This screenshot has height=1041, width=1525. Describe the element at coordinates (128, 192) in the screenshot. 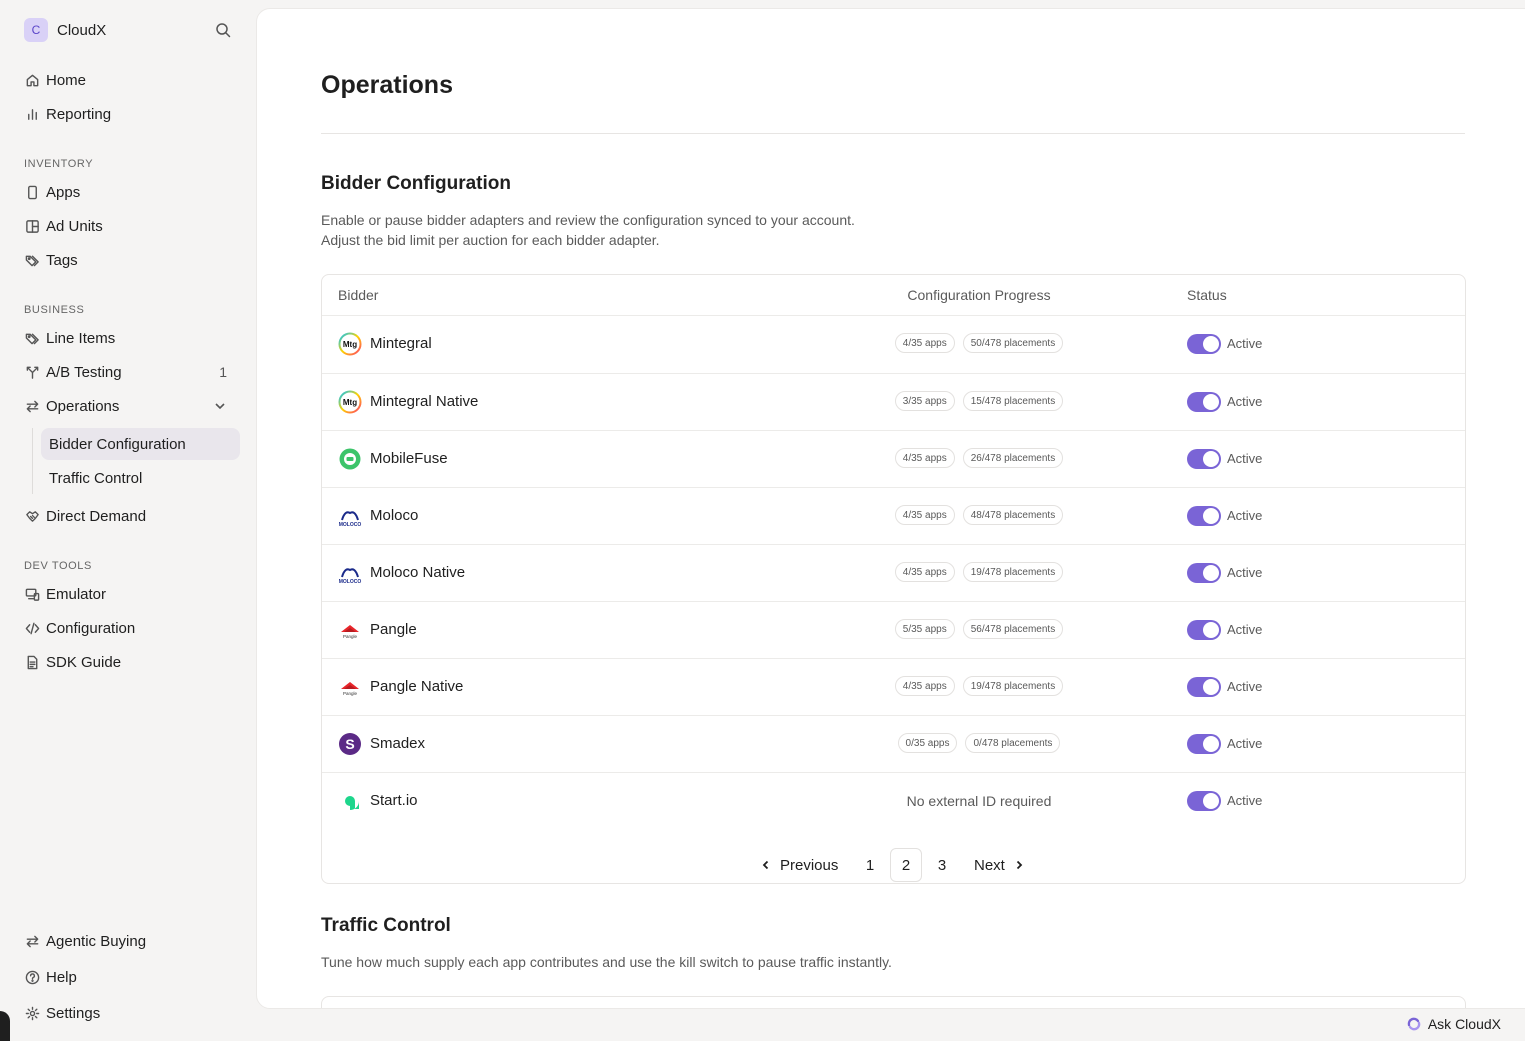

I see `sidebar-item-apps: Apps` at that location.